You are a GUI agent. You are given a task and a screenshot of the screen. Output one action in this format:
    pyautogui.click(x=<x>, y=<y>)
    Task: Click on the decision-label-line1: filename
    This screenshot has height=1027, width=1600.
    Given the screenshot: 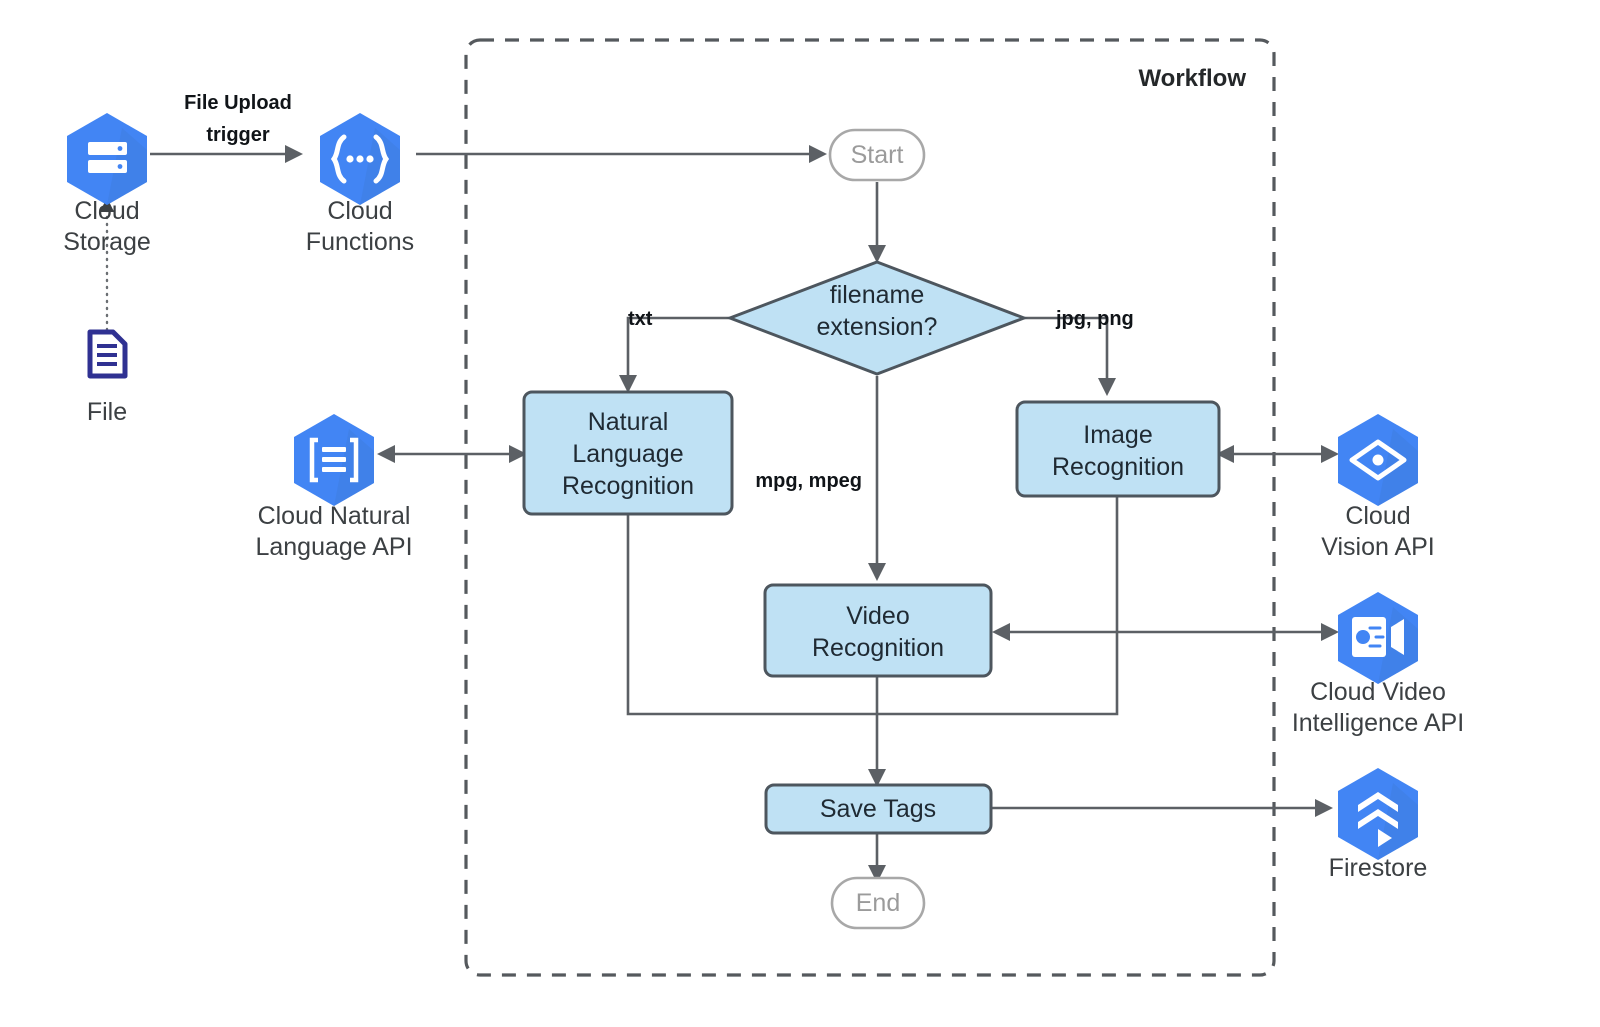 What is the action you would take?
    pyautogui.click(x=877, y=295)
    